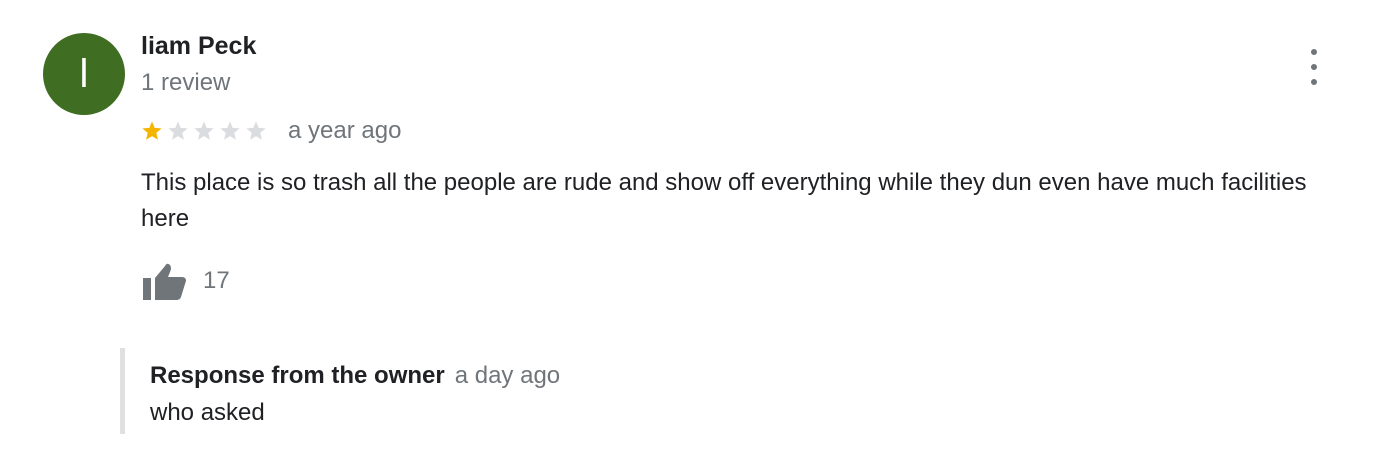 The height and width of the screenshot is (475, 1385). I want to click on avatar: l, so click(84, 74).